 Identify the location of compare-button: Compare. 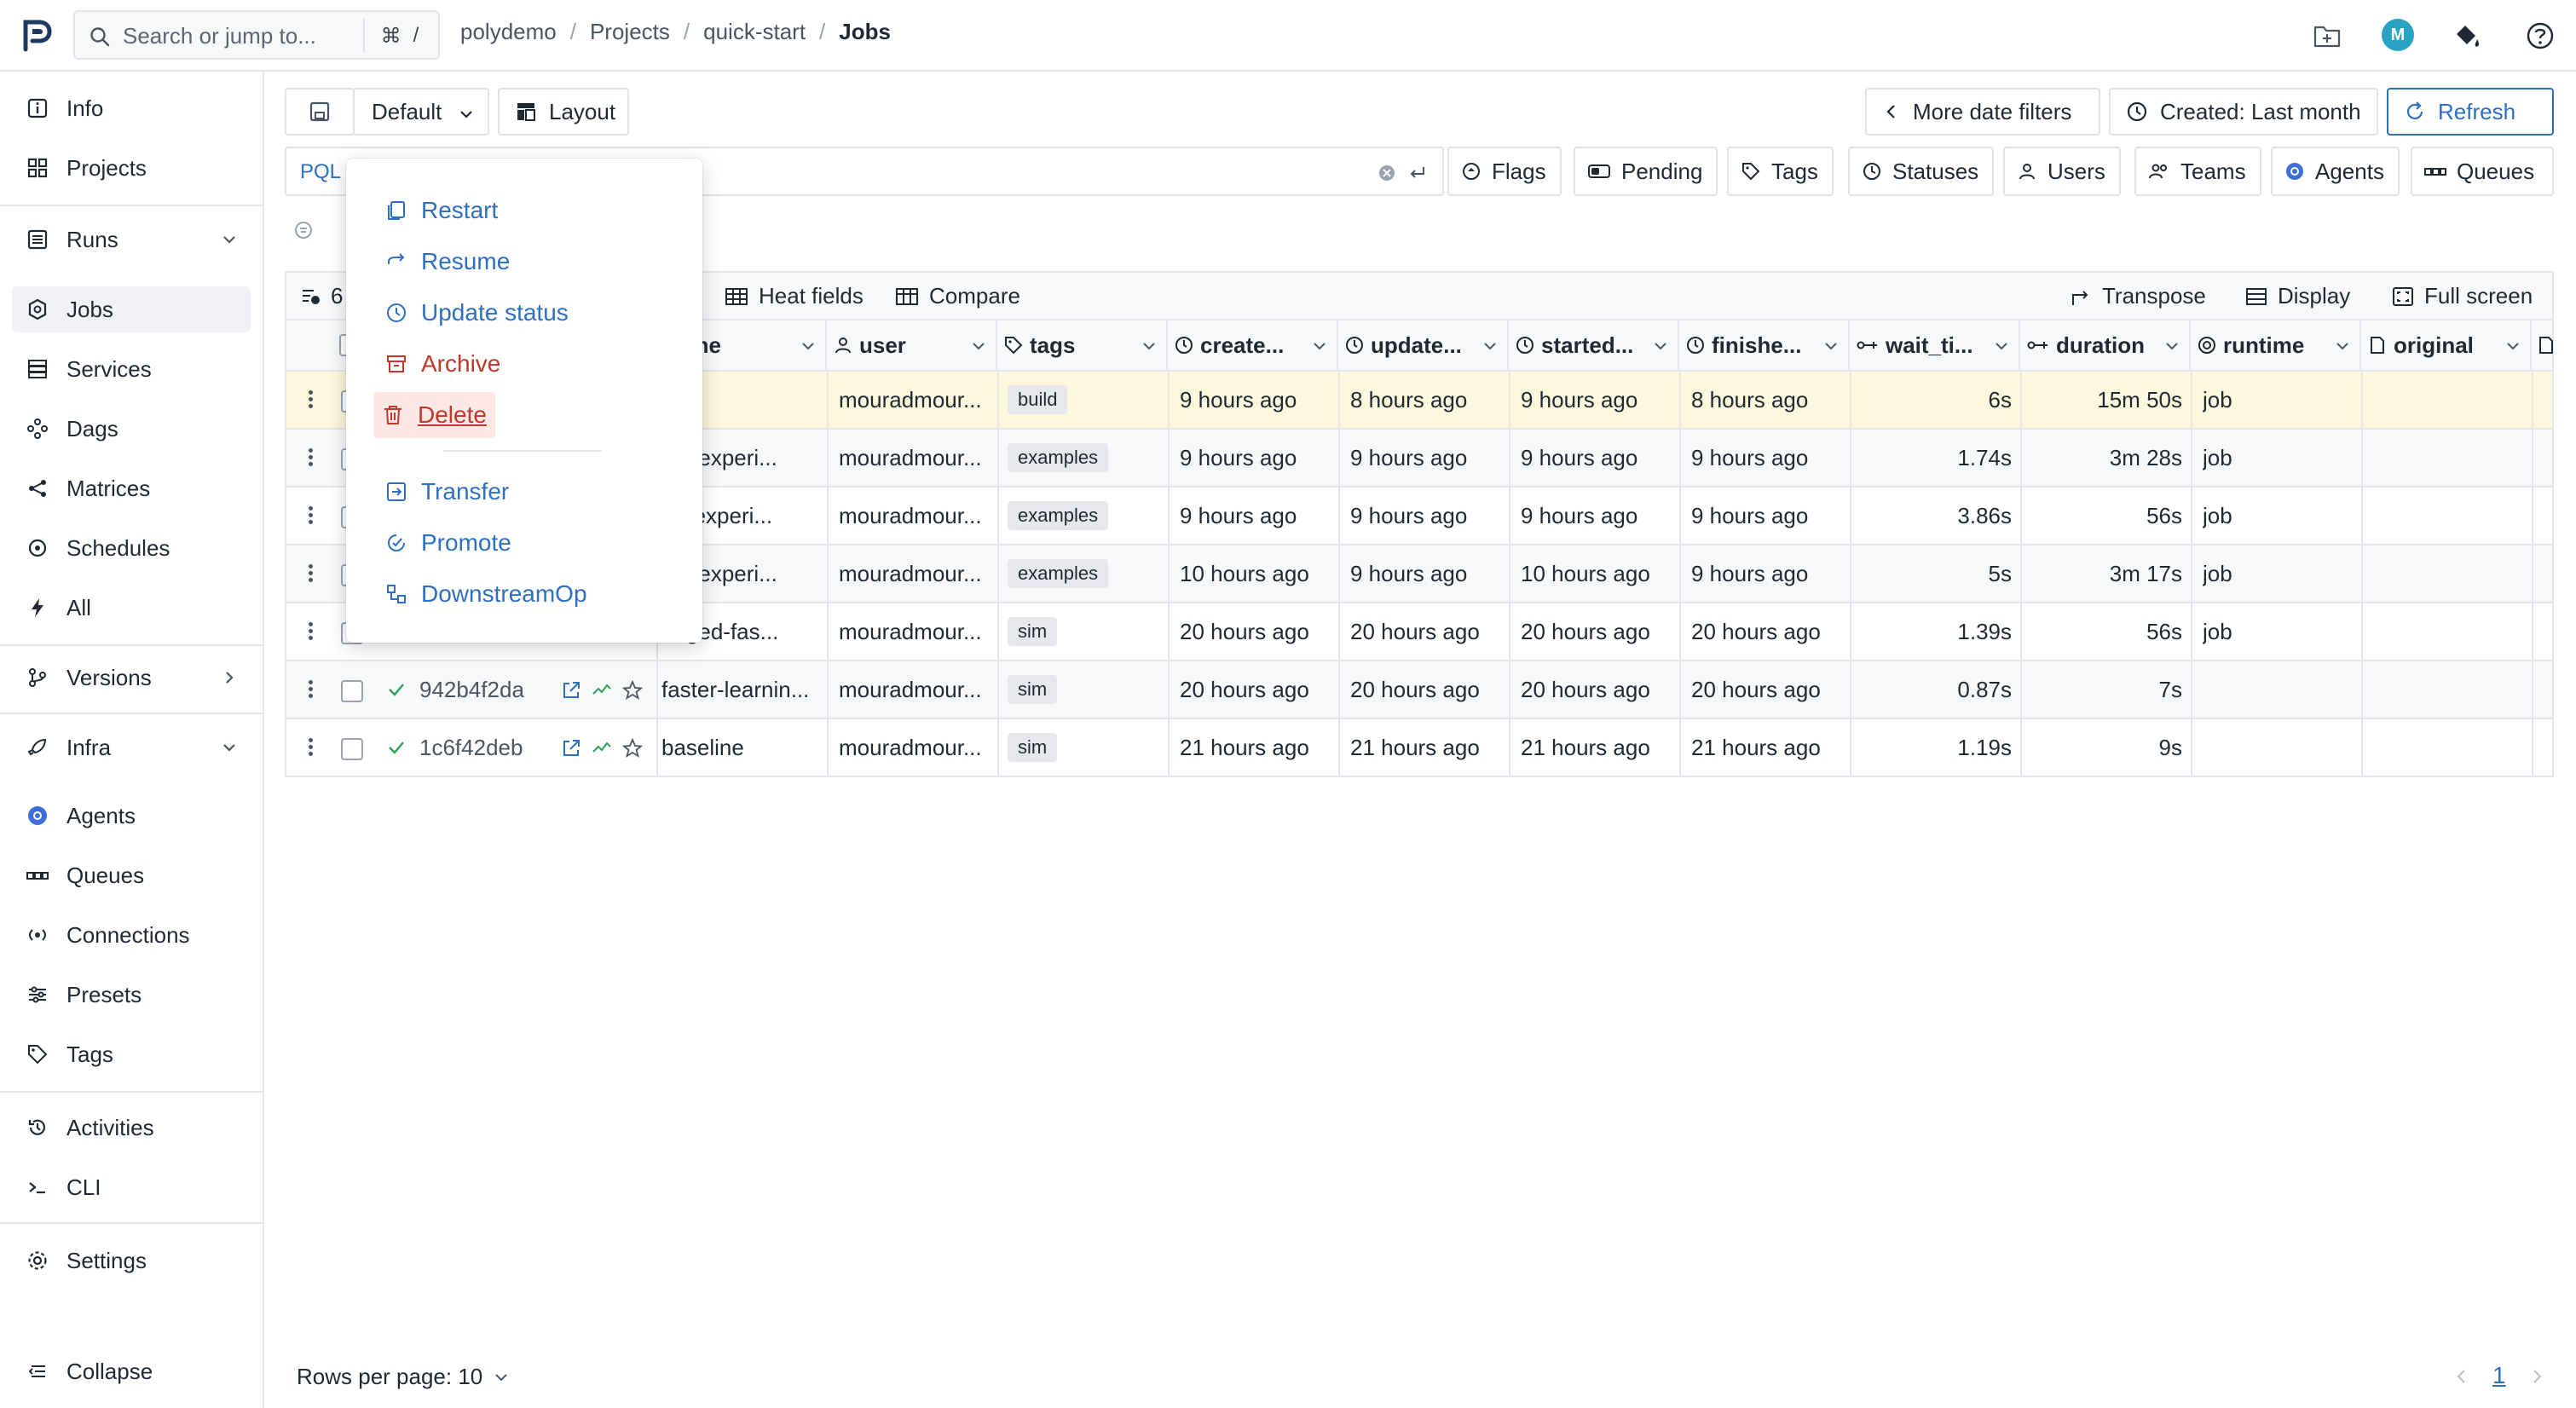
(957, 296).